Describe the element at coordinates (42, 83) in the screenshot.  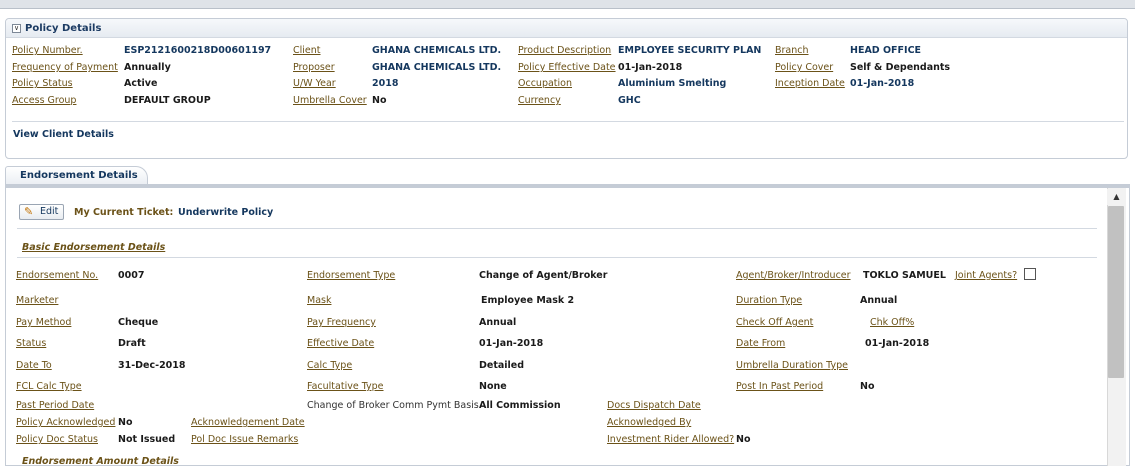
I see `policy-status-label: Policy Status` at that location.